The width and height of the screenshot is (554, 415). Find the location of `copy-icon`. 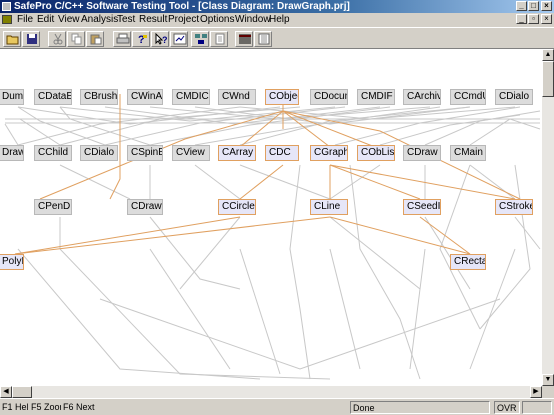

copy-icon is located at coordinates (76, 39).